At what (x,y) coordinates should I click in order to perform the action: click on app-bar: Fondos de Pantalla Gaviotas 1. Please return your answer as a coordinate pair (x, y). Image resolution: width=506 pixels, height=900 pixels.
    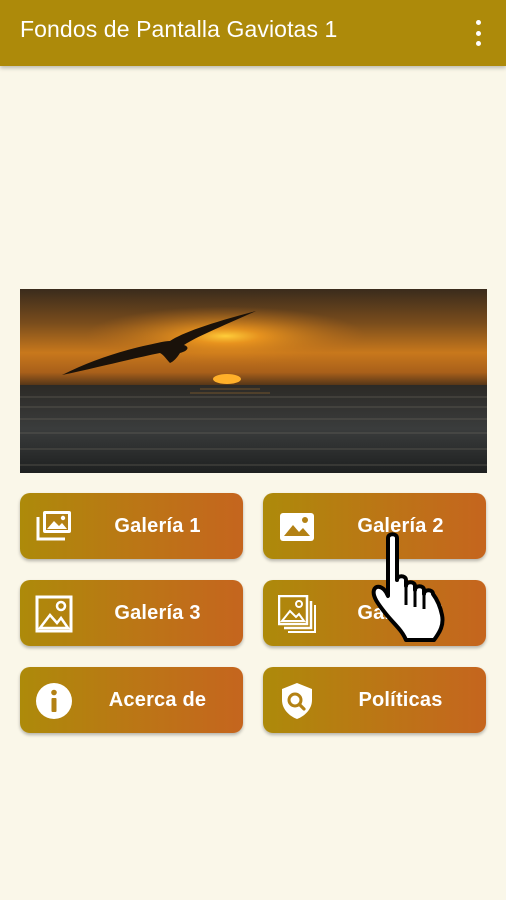
    Looking at the image, I should click on (253, 33).